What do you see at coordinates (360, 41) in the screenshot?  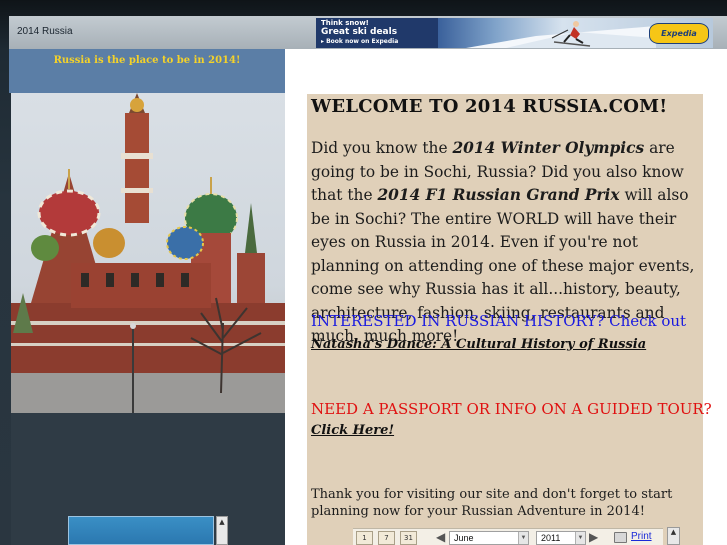 I see `ad-cta: ▸ Book now on Expedia` at bounding box center [360, 41].